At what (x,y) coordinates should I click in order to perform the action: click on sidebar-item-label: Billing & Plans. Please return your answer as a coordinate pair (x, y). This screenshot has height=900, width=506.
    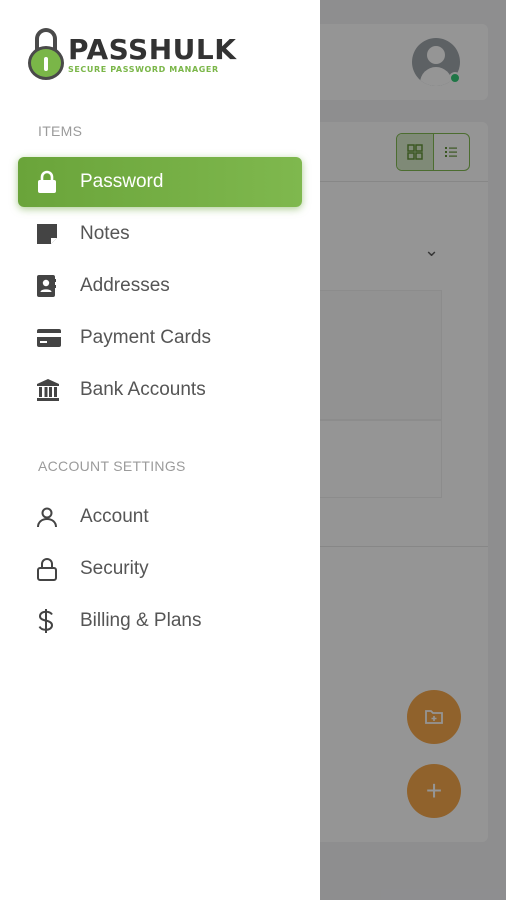
    Looking at the image, I should click on (141, 620).